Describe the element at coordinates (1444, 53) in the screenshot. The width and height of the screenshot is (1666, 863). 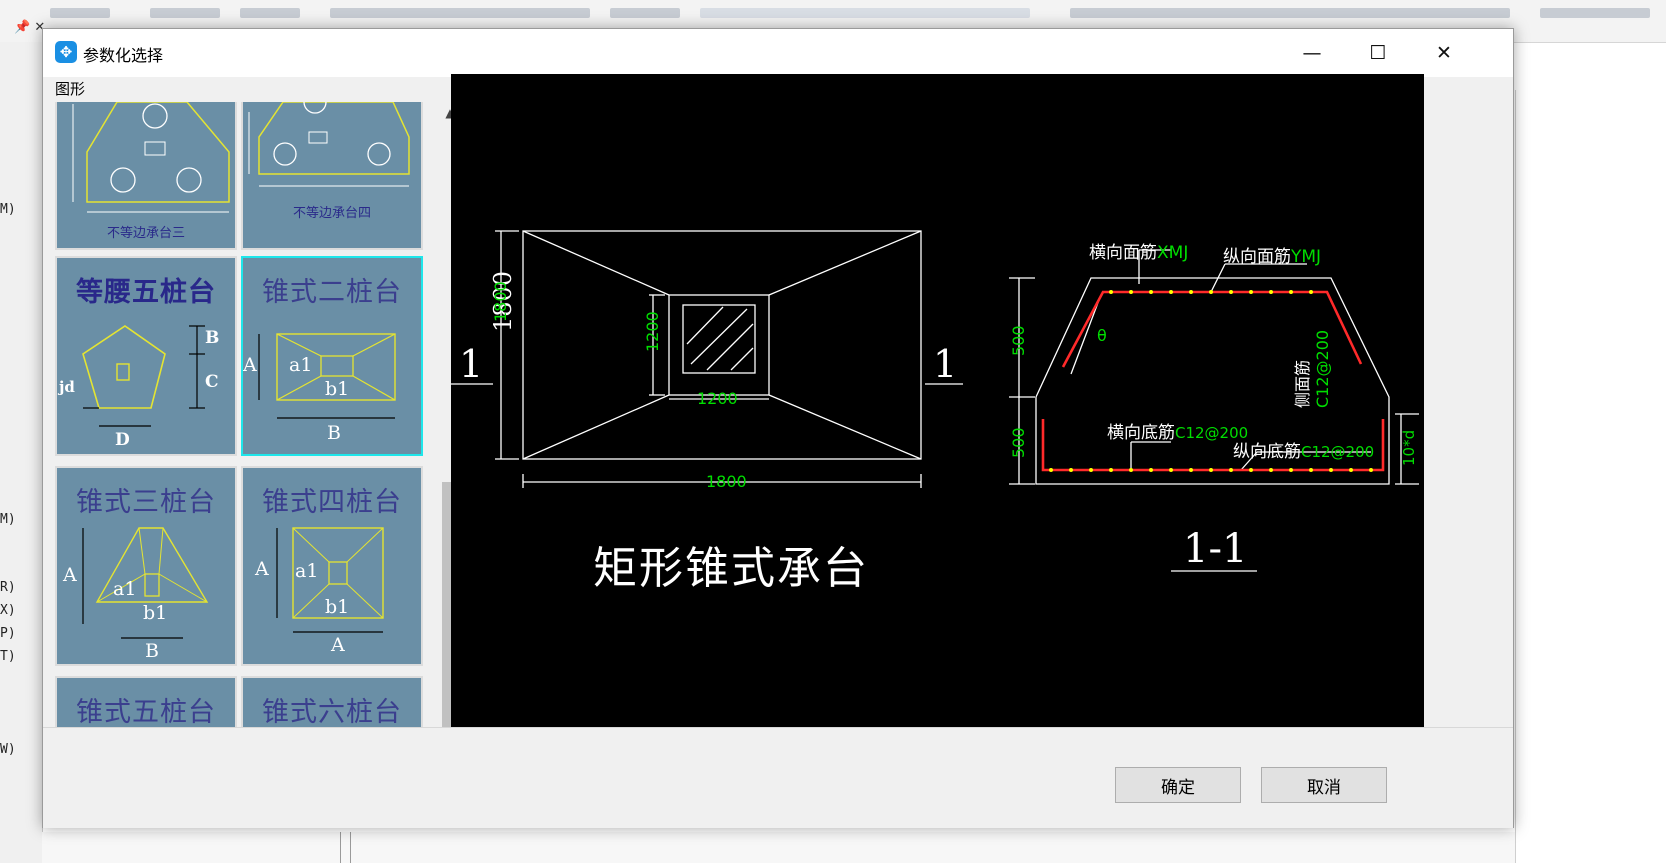
I see `close-button: ✕` at that location.